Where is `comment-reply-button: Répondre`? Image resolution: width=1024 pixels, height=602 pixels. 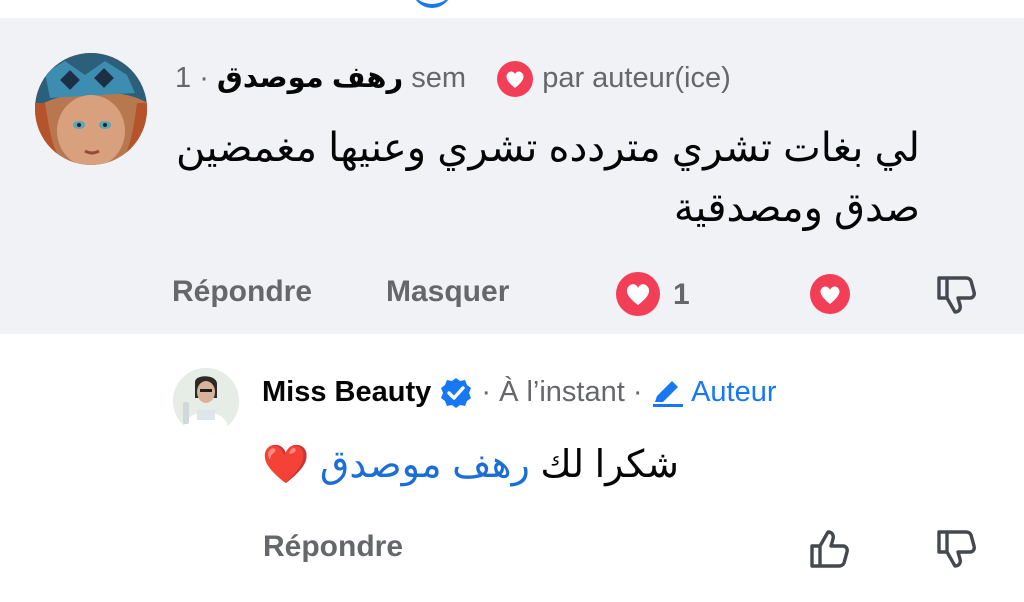
comment-reply-button: Répondre is located at coordinates (242, 292).